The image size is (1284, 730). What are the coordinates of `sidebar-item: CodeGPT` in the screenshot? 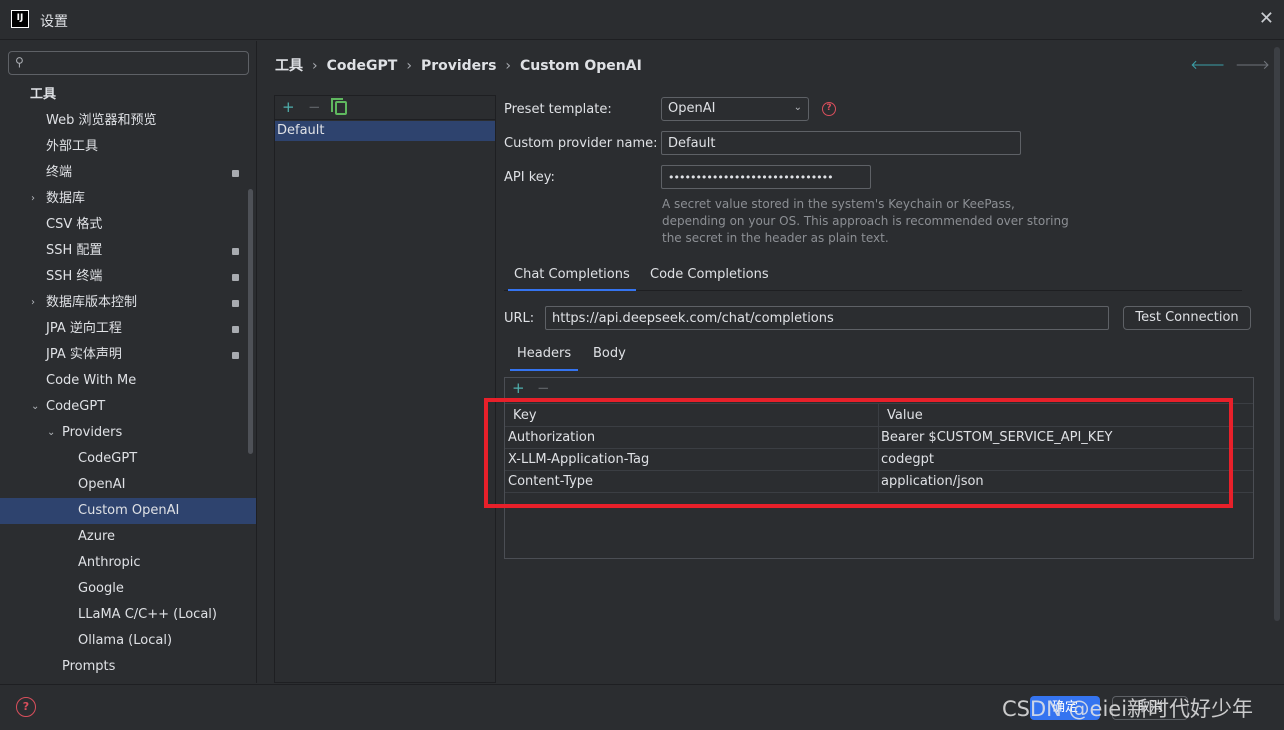 It's located at (128, 459).